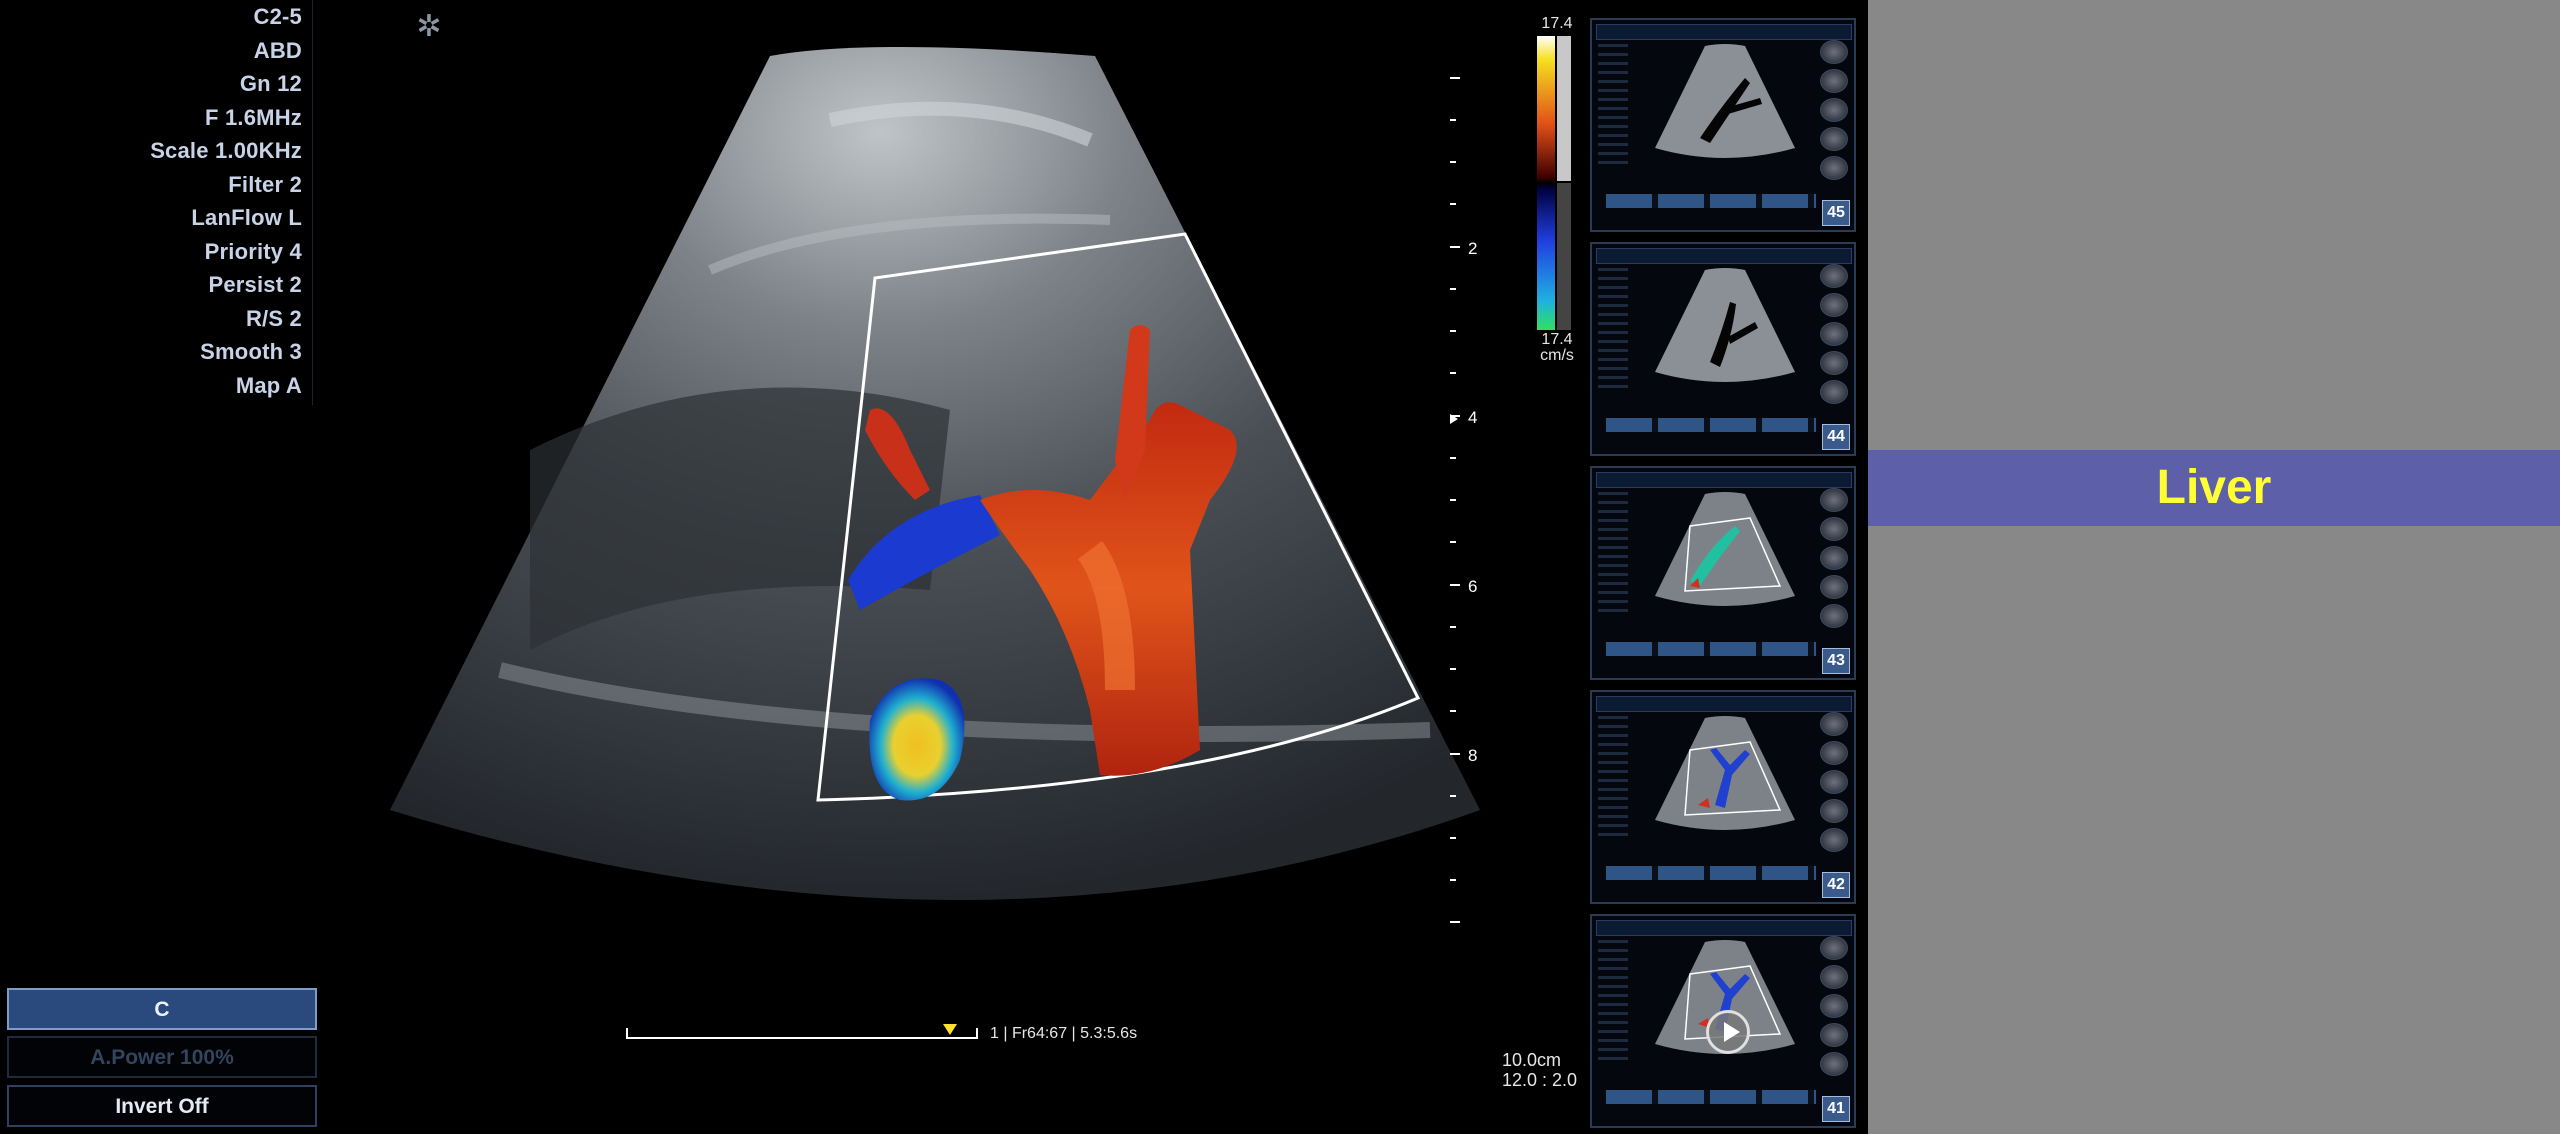 The height and width of the screenshot is (1134, 2560). I want to click on thumbnail-number: 44, so click(1836, 437).